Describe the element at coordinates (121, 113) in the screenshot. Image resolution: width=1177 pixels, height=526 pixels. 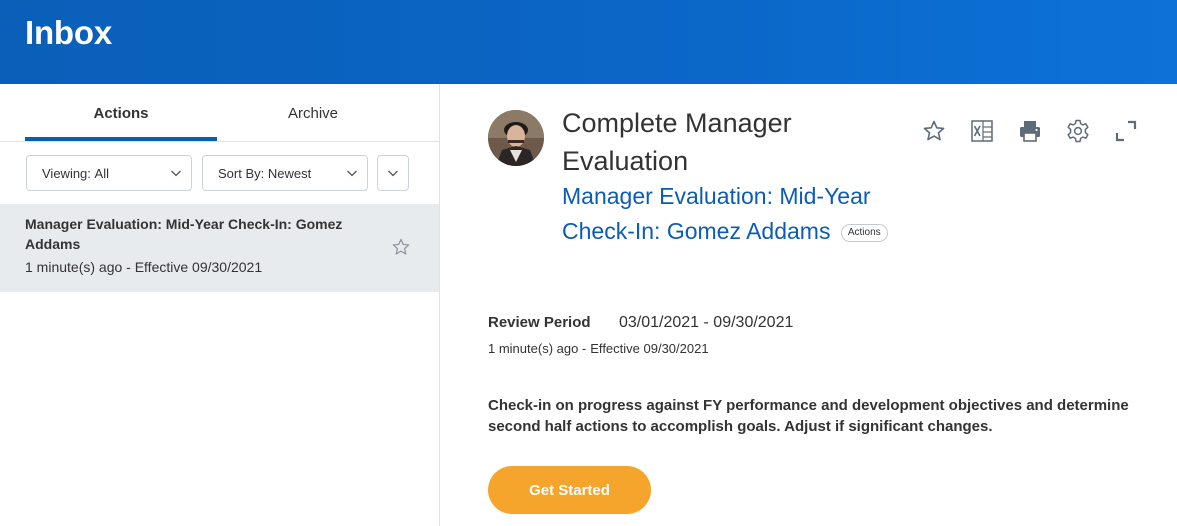
I see `tab-actions: Actions` at that location.